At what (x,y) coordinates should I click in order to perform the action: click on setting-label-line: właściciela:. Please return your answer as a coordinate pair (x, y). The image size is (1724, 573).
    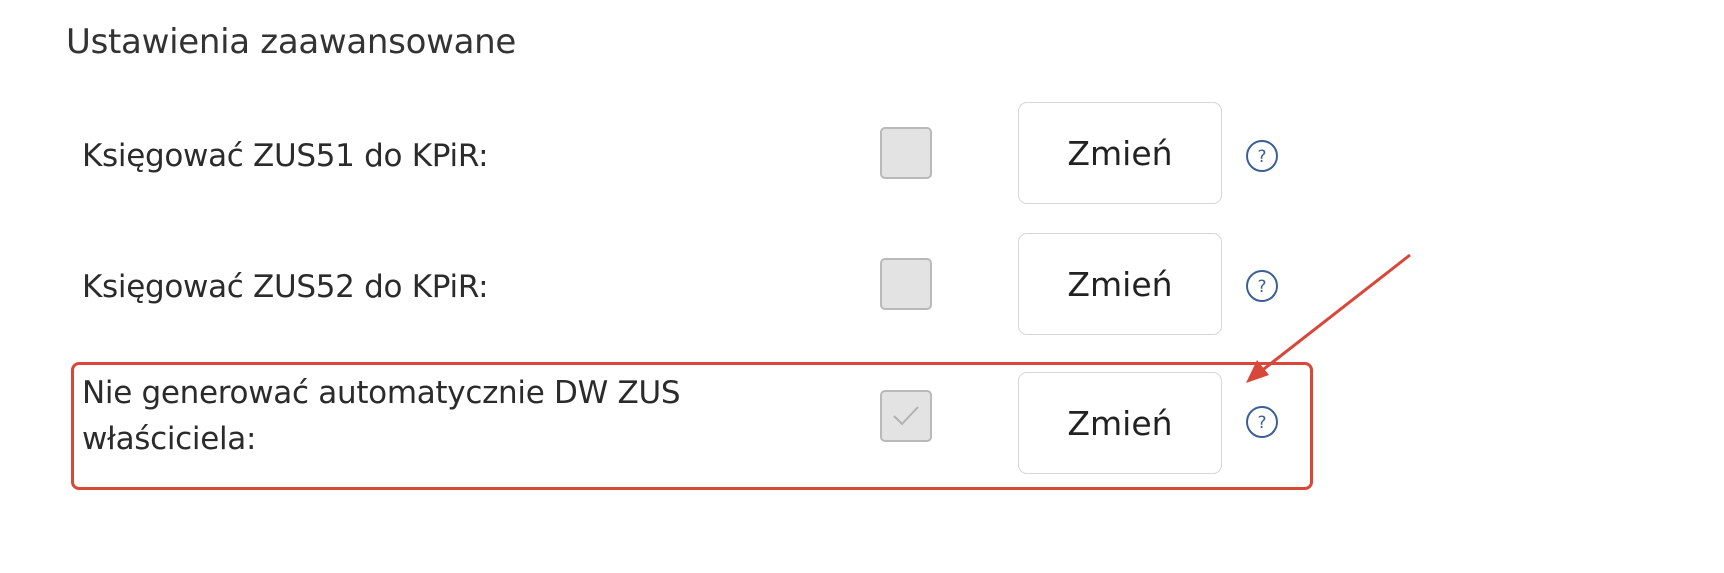
    Looking at the image, I should click on (169, 439).